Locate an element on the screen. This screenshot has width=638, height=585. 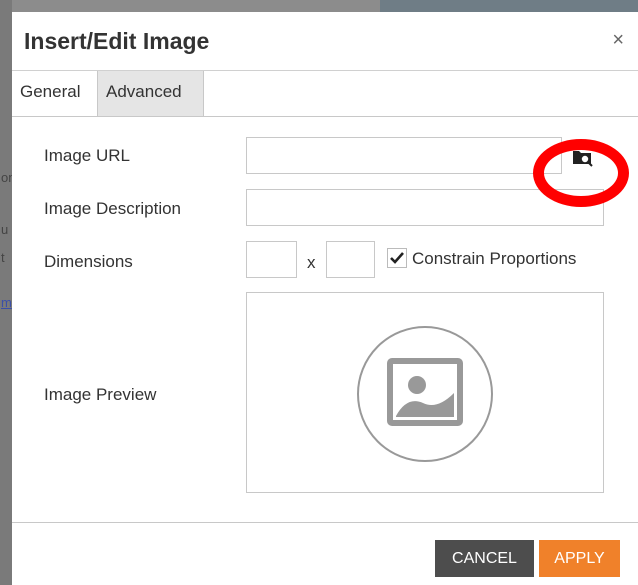
dialog-title: Insert/Edit Image is located at coordinates (117, 41).